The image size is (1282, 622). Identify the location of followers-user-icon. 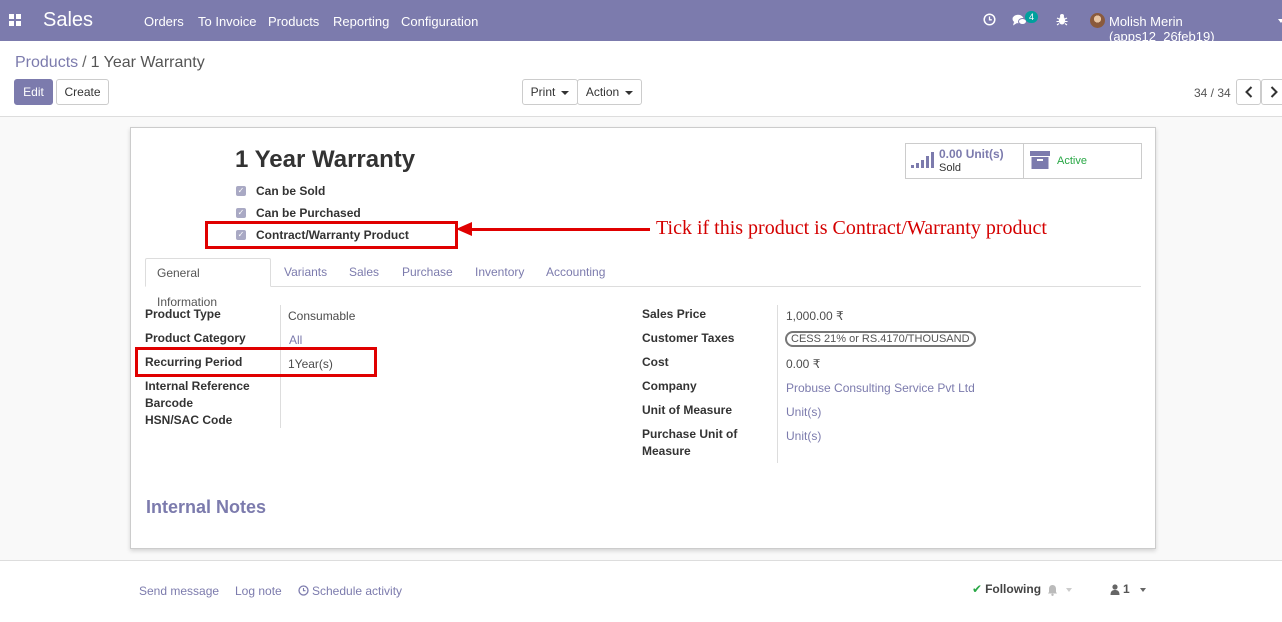
(1115, 589).